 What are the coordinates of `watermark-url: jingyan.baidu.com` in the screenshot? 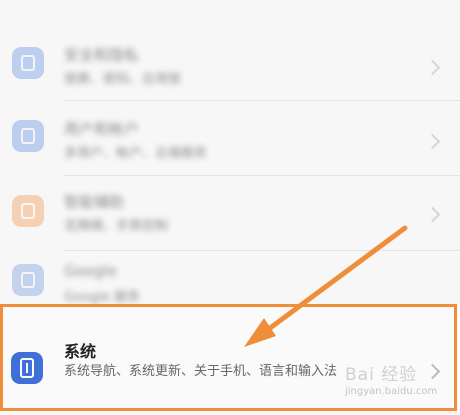 It's located at (391, 391).